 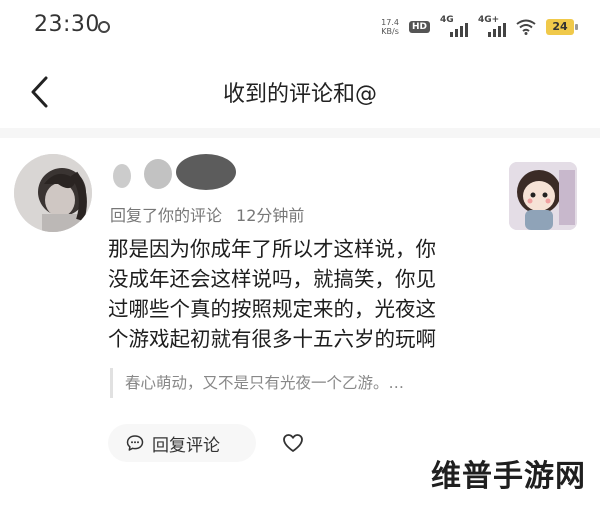 What do you see at coordinates (454, 26) in the screenshot?
I see `cellular-signal-icon: 4G` at bounding box center [454, 26].